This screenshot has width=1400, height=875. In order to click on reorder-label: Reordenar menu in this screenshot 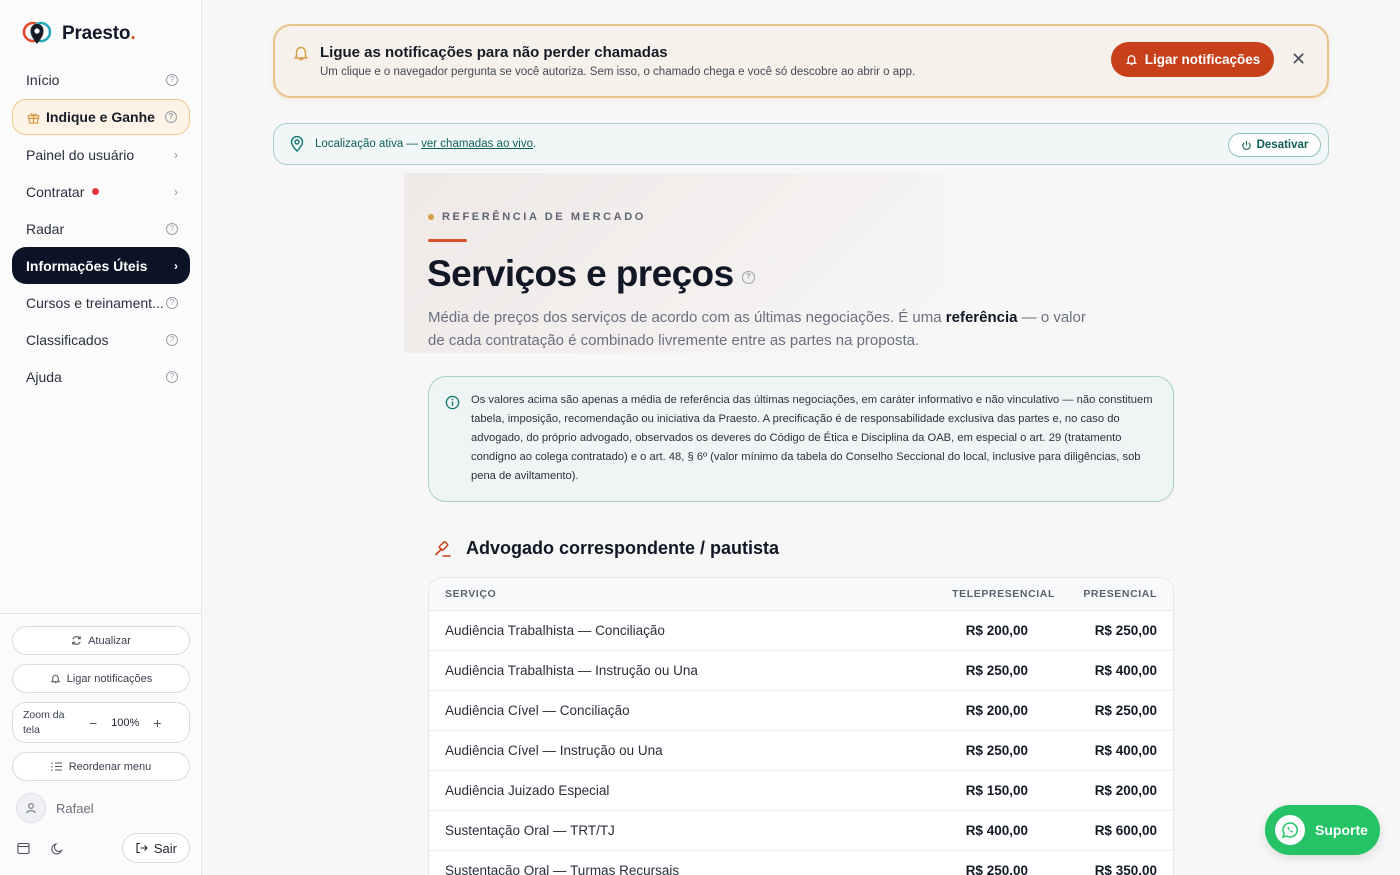, I will do `click(110, 766)`.